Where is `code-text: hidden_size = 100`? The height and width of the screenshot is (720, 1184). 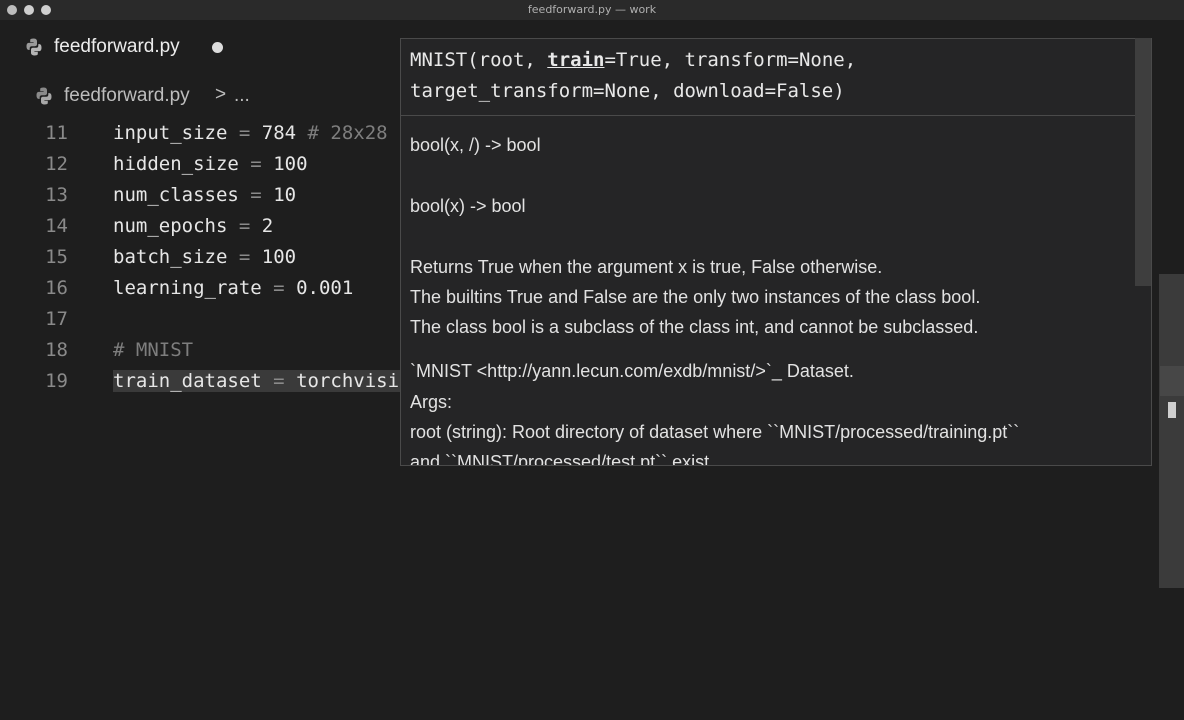
code-text: hidden_size = 100 is located at coordinates (210, 164).